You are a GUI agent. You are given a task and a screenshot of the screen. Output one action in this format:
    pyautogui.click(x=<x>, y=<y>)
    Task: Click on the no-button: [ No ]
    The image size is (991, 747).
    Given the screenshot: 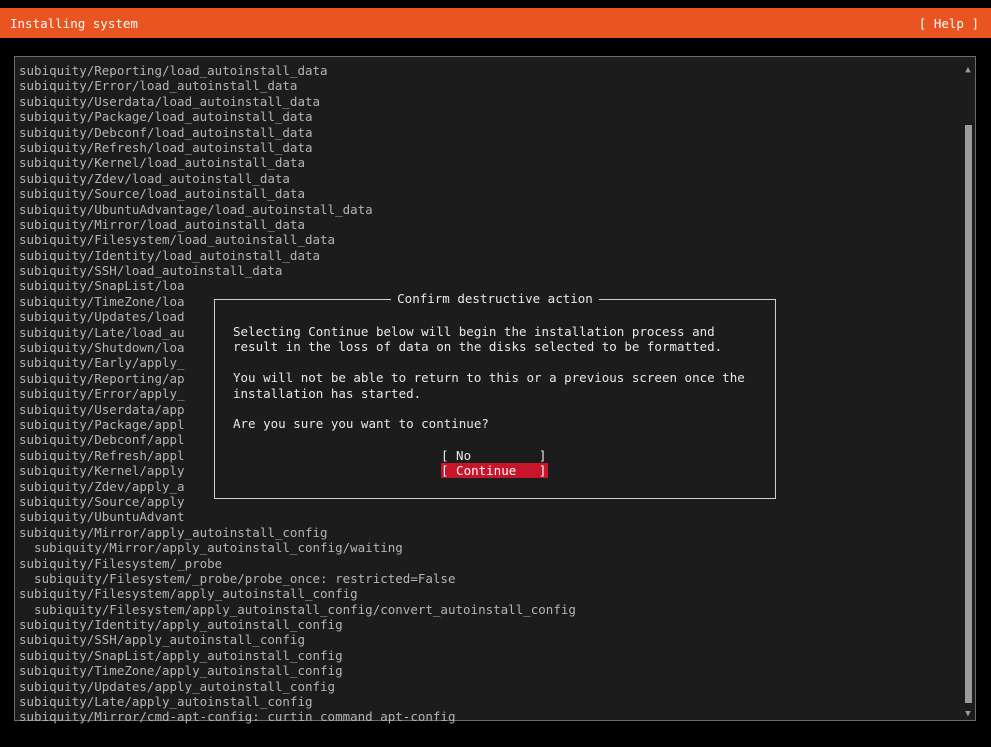 What is the action you would take?
    pyautogui.click(x=494, y=455)
    